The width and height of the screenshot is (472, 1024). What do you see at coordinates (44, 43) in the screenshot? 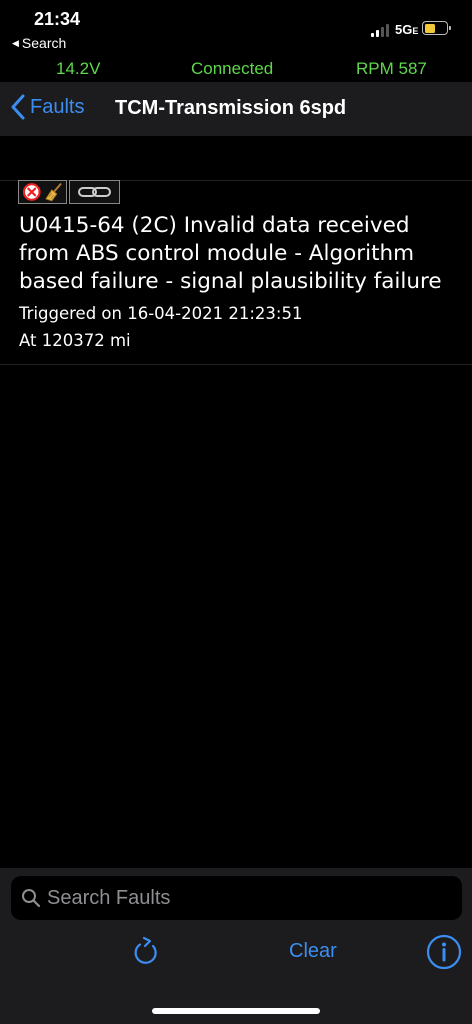
I see `back-to-app-label: Search` at bounding box center [44, 43].